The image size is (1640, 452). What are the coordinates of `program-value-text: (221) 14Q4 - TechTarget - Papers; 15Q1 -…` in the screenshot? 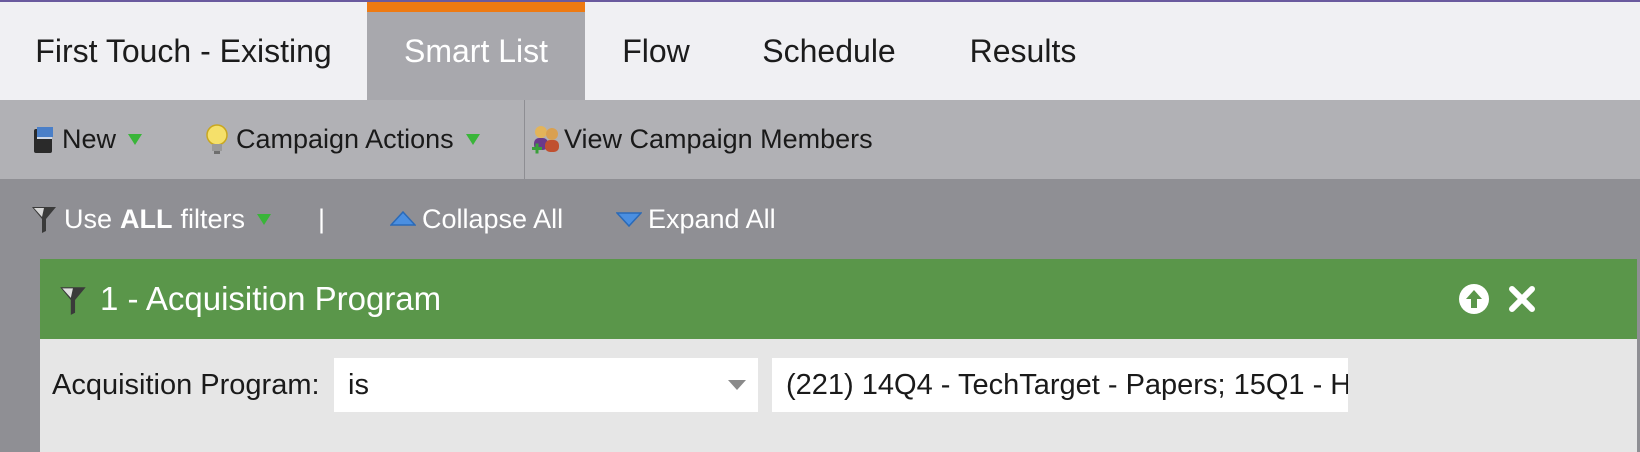 It's located at (1067, 384).